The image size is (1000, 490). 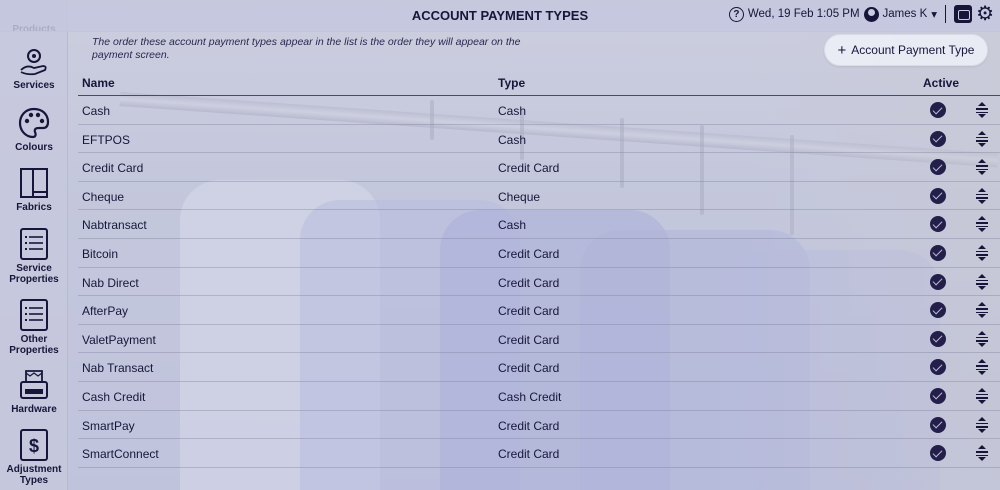 What do you see at coordinates (539, 84) in the screenshot?
I see `table-header: Name Type Active` at bounding box center [539, 84].